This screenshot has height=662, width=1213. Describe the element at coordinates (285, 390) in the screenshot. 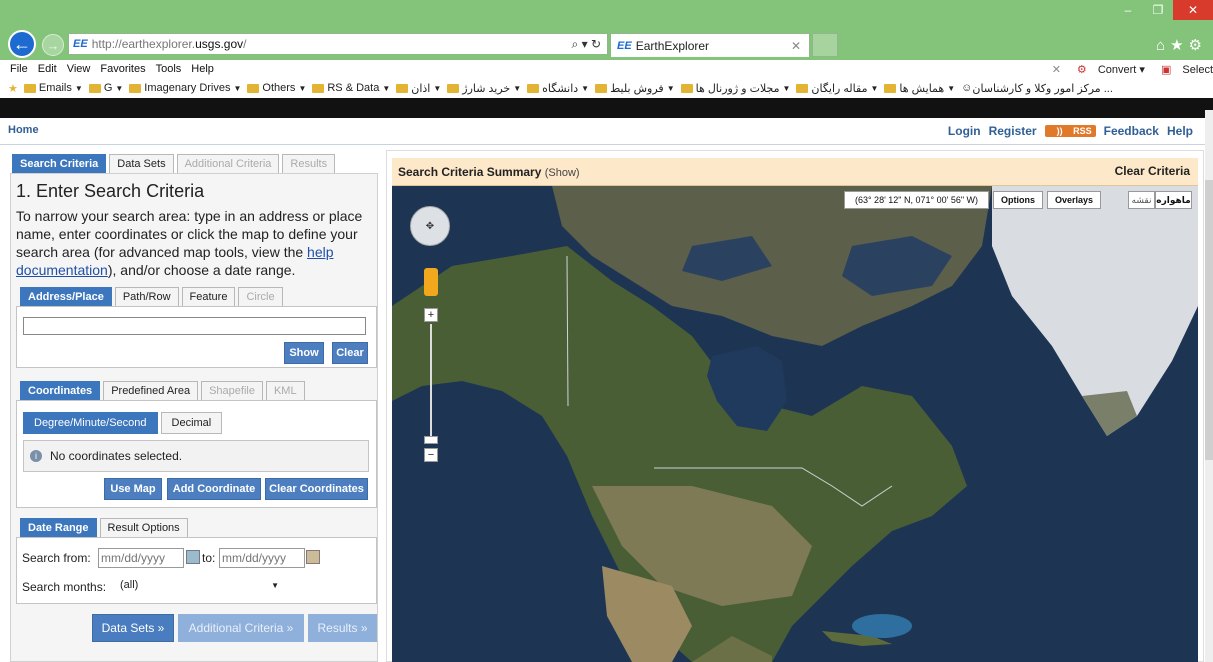

I see `tab-kml: KML` at that location.